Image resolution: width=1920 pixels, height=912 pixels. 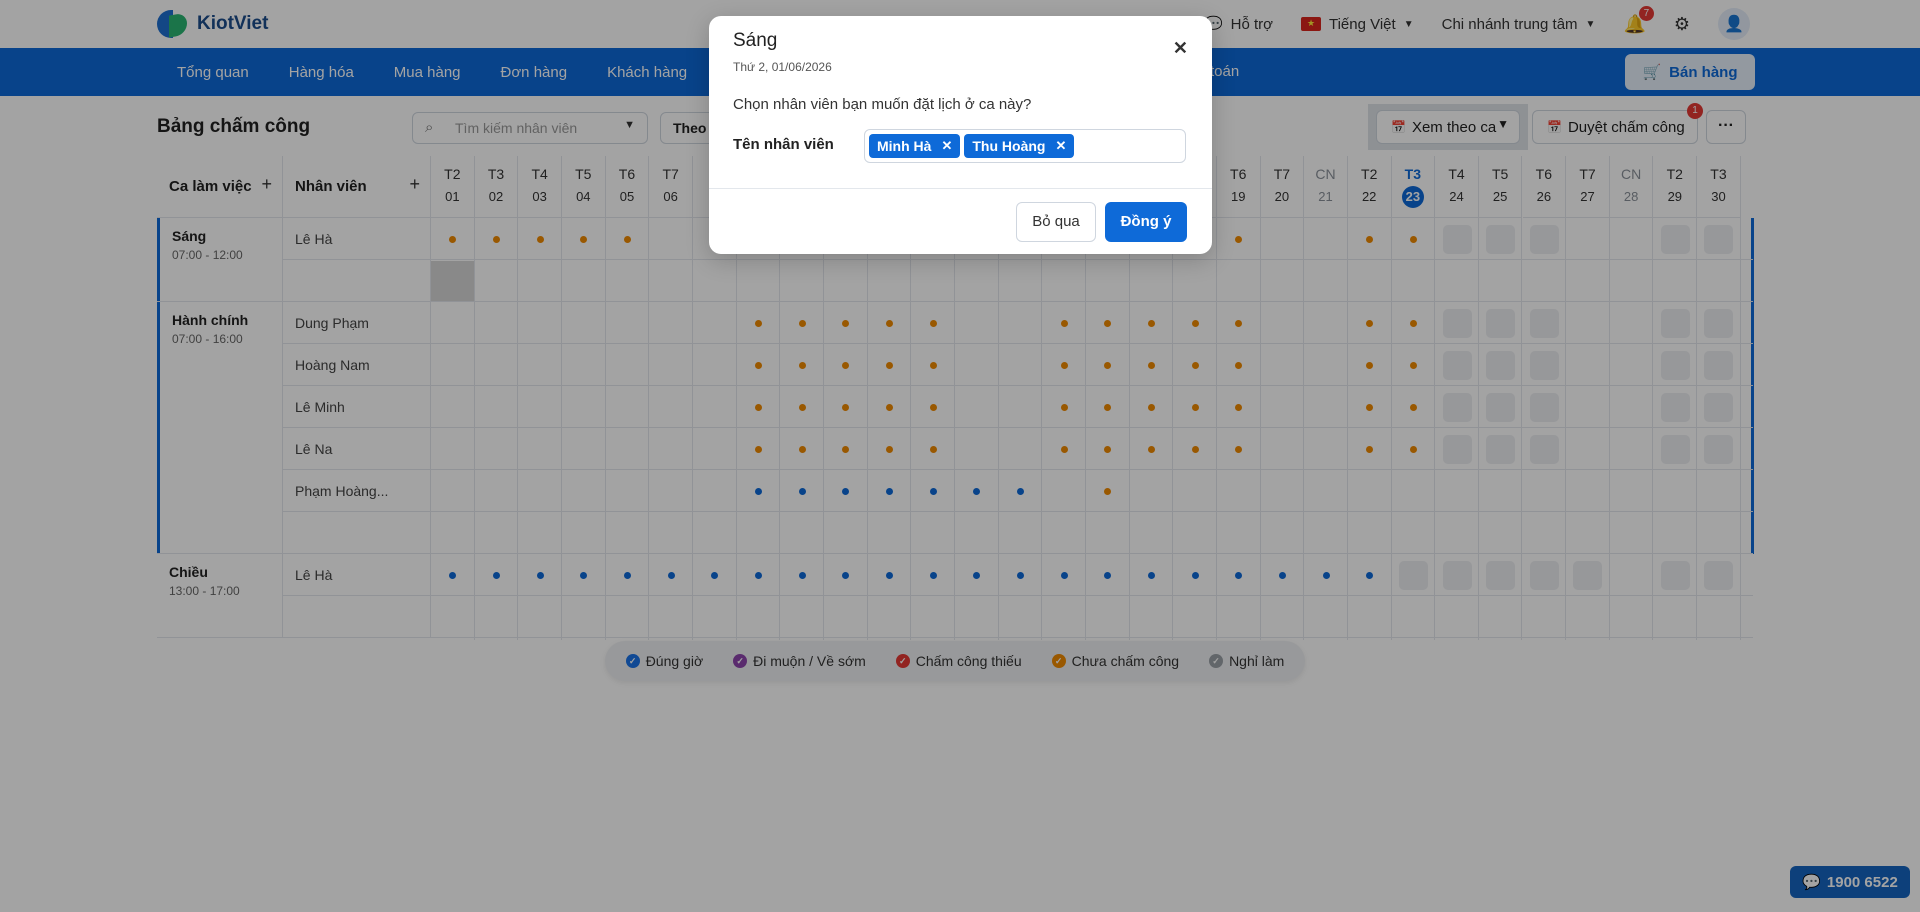 I want to click on tag-label: Thu Hoàng, so click(x=1009, y=146).